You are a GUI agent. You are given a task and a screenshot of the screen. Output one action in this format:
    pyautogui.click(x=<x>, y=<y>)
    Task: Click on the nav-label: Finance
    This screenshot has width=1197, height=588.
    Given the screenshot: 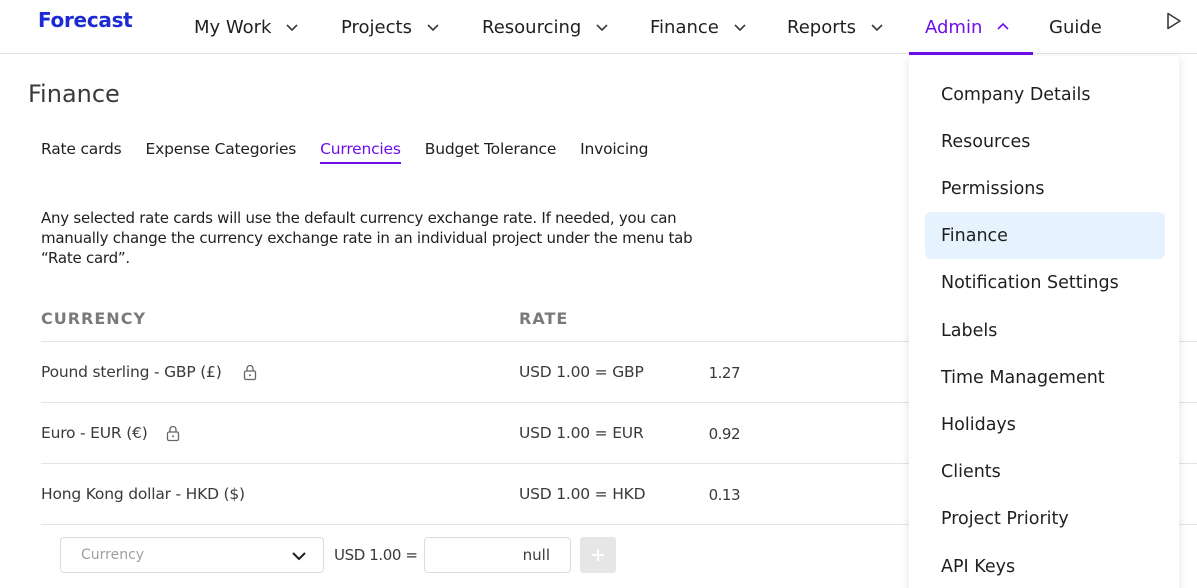 What is the action you would take?
    pyautogui.click(x=684, y=27)
    